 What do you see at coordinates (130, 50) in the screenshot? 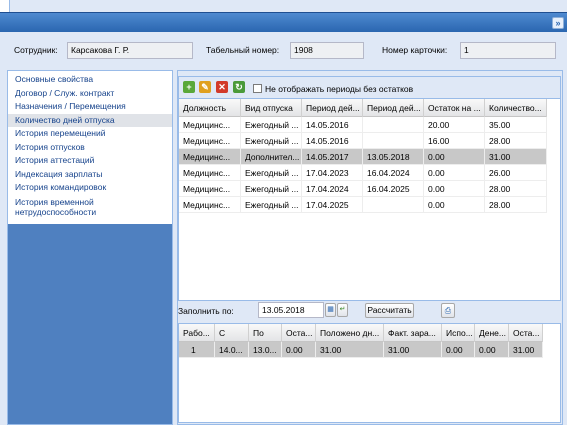
I see `employee-field: Карсакова Г. Р.` at bounding box center [130, 50].